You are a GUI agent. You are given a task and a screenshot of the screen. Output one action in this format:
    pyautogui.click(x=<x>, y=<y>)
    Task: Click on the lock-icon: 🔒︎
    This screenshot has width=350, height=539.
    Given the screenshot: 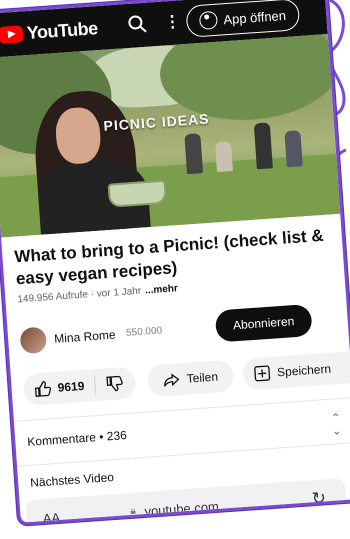 What is the action you would take?
    pyautogui.click(x=133, y=511)
    